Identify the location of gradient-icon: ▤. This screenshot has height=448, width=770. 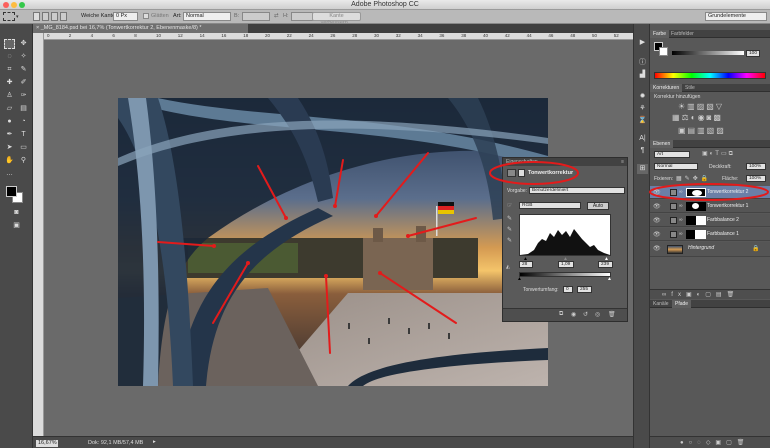
(23, 109).